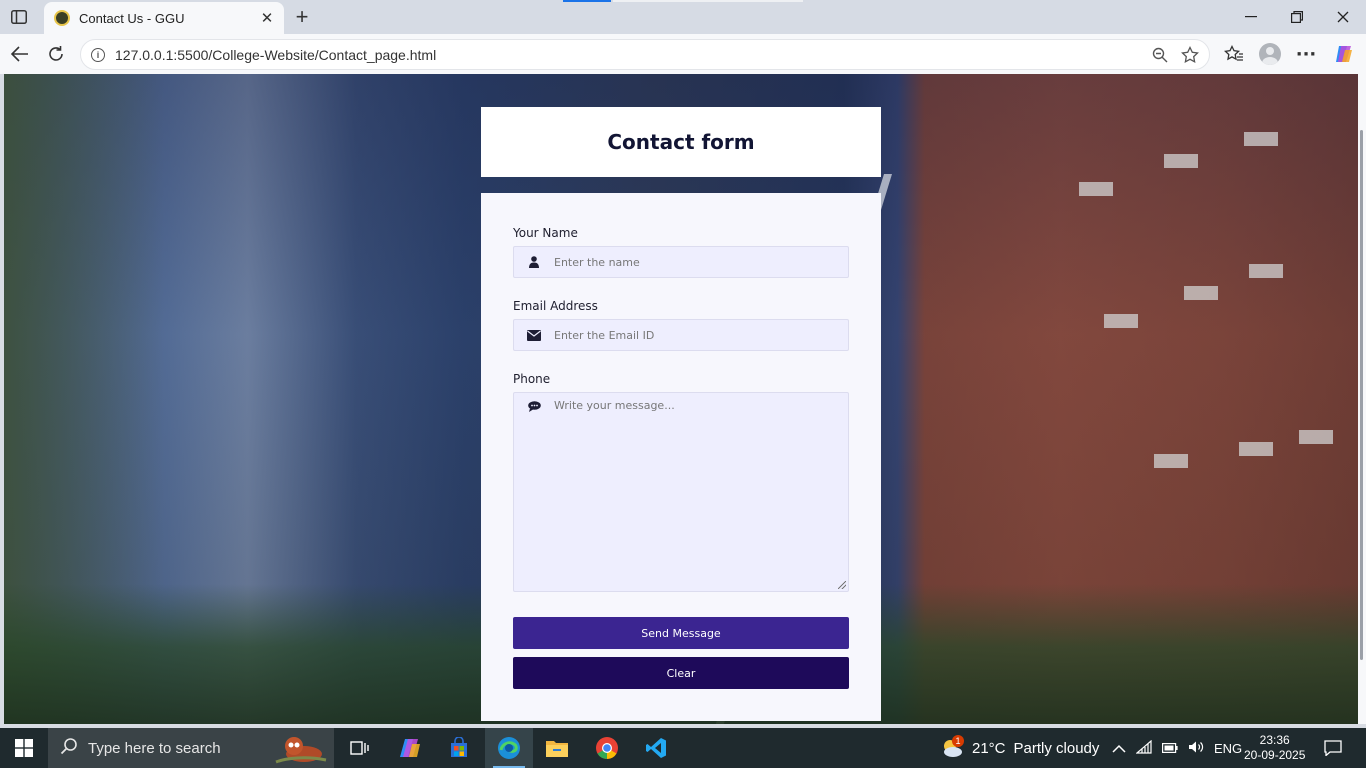 This screenshot has height=768, width=1366. What do you see at coordinates (154, 748) in the screenshot?
I see `search-placeholder: Type here to search` at bounding box center [154, 748].